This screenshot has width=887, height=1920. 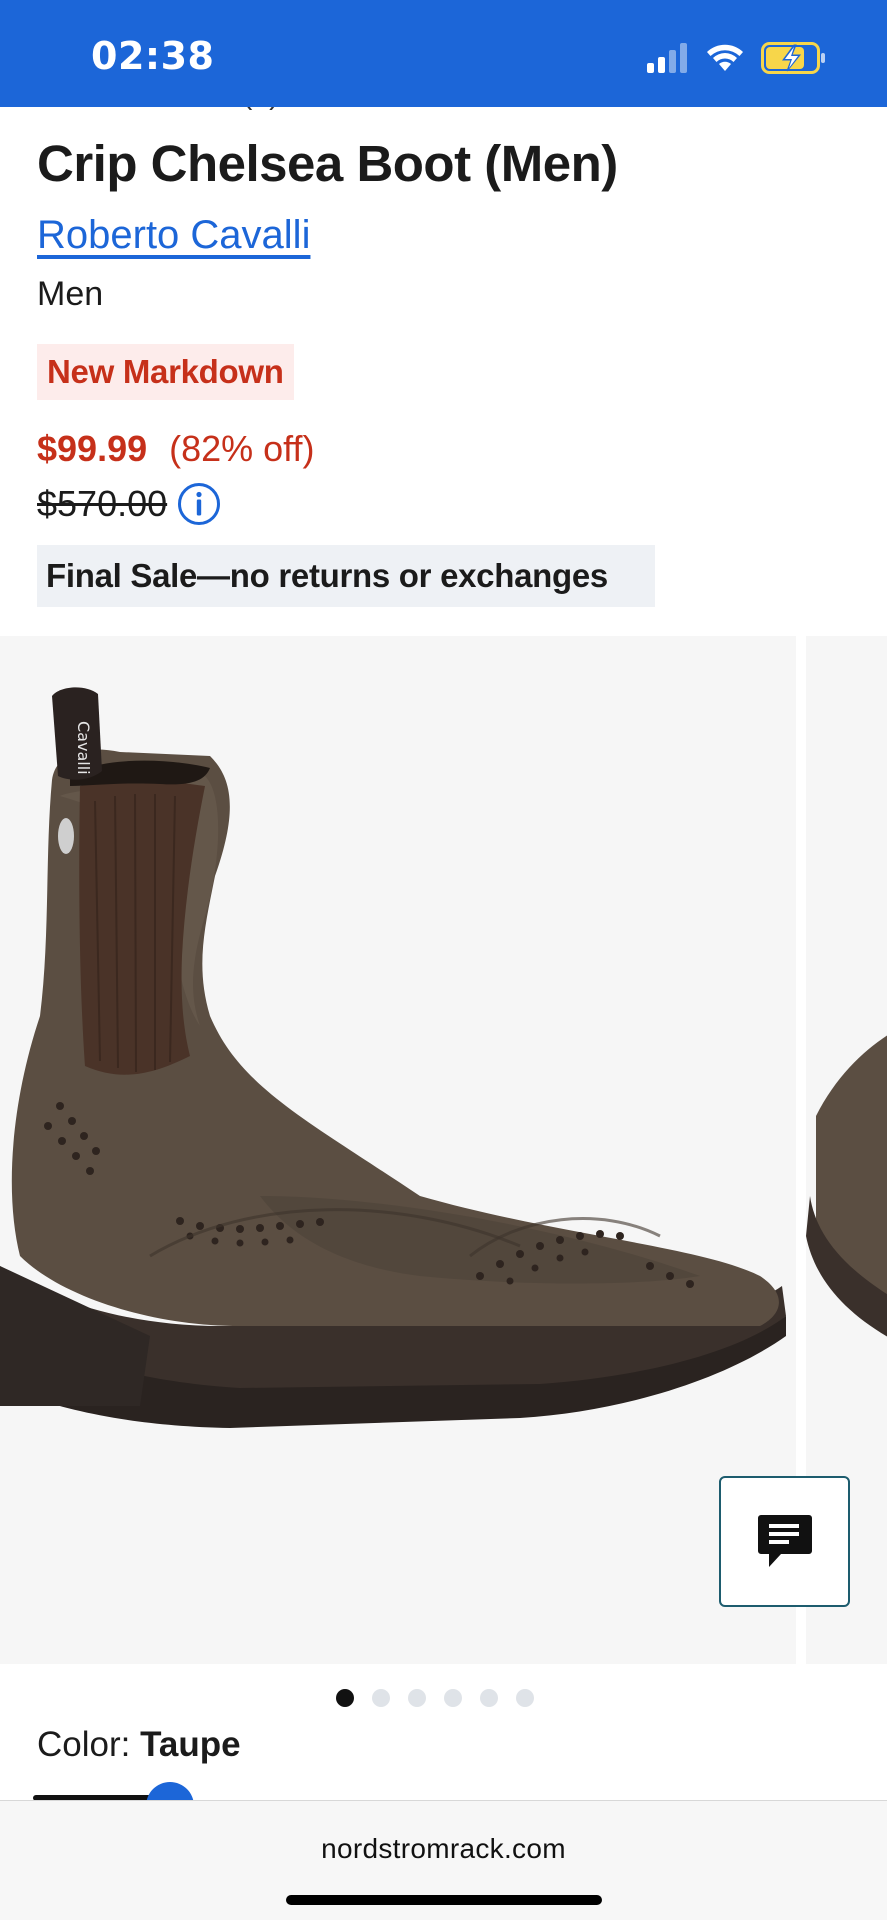 I want to click on sale-price: $99.99, so click(x=92, y=448).